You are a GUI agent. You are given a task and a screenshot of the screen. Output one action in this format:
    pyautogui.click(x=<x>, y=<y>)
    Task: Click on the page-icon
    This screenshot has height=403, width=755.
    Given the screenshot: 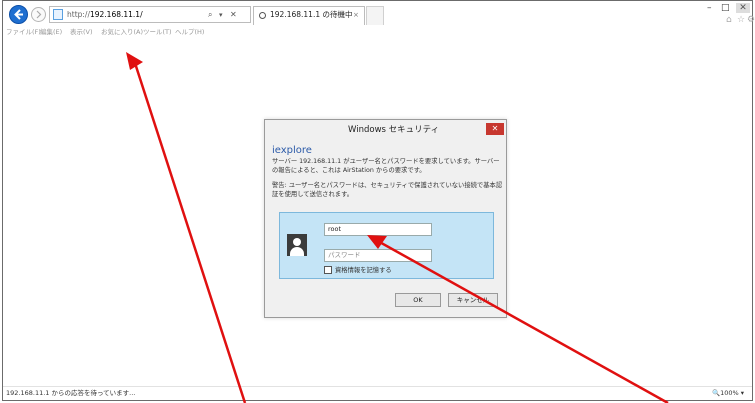 What is the action you would take?
    pyautogui.click(x=58, y=14)
    